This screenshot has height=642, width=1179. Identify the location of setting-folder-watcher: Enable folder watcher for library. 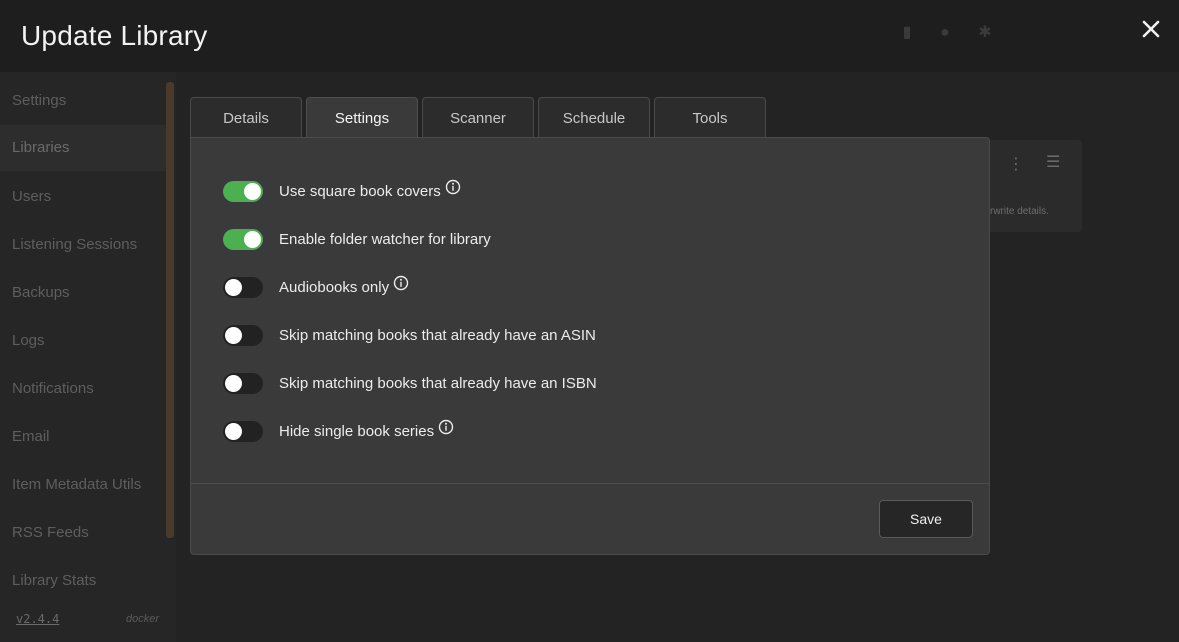
(357, 239).